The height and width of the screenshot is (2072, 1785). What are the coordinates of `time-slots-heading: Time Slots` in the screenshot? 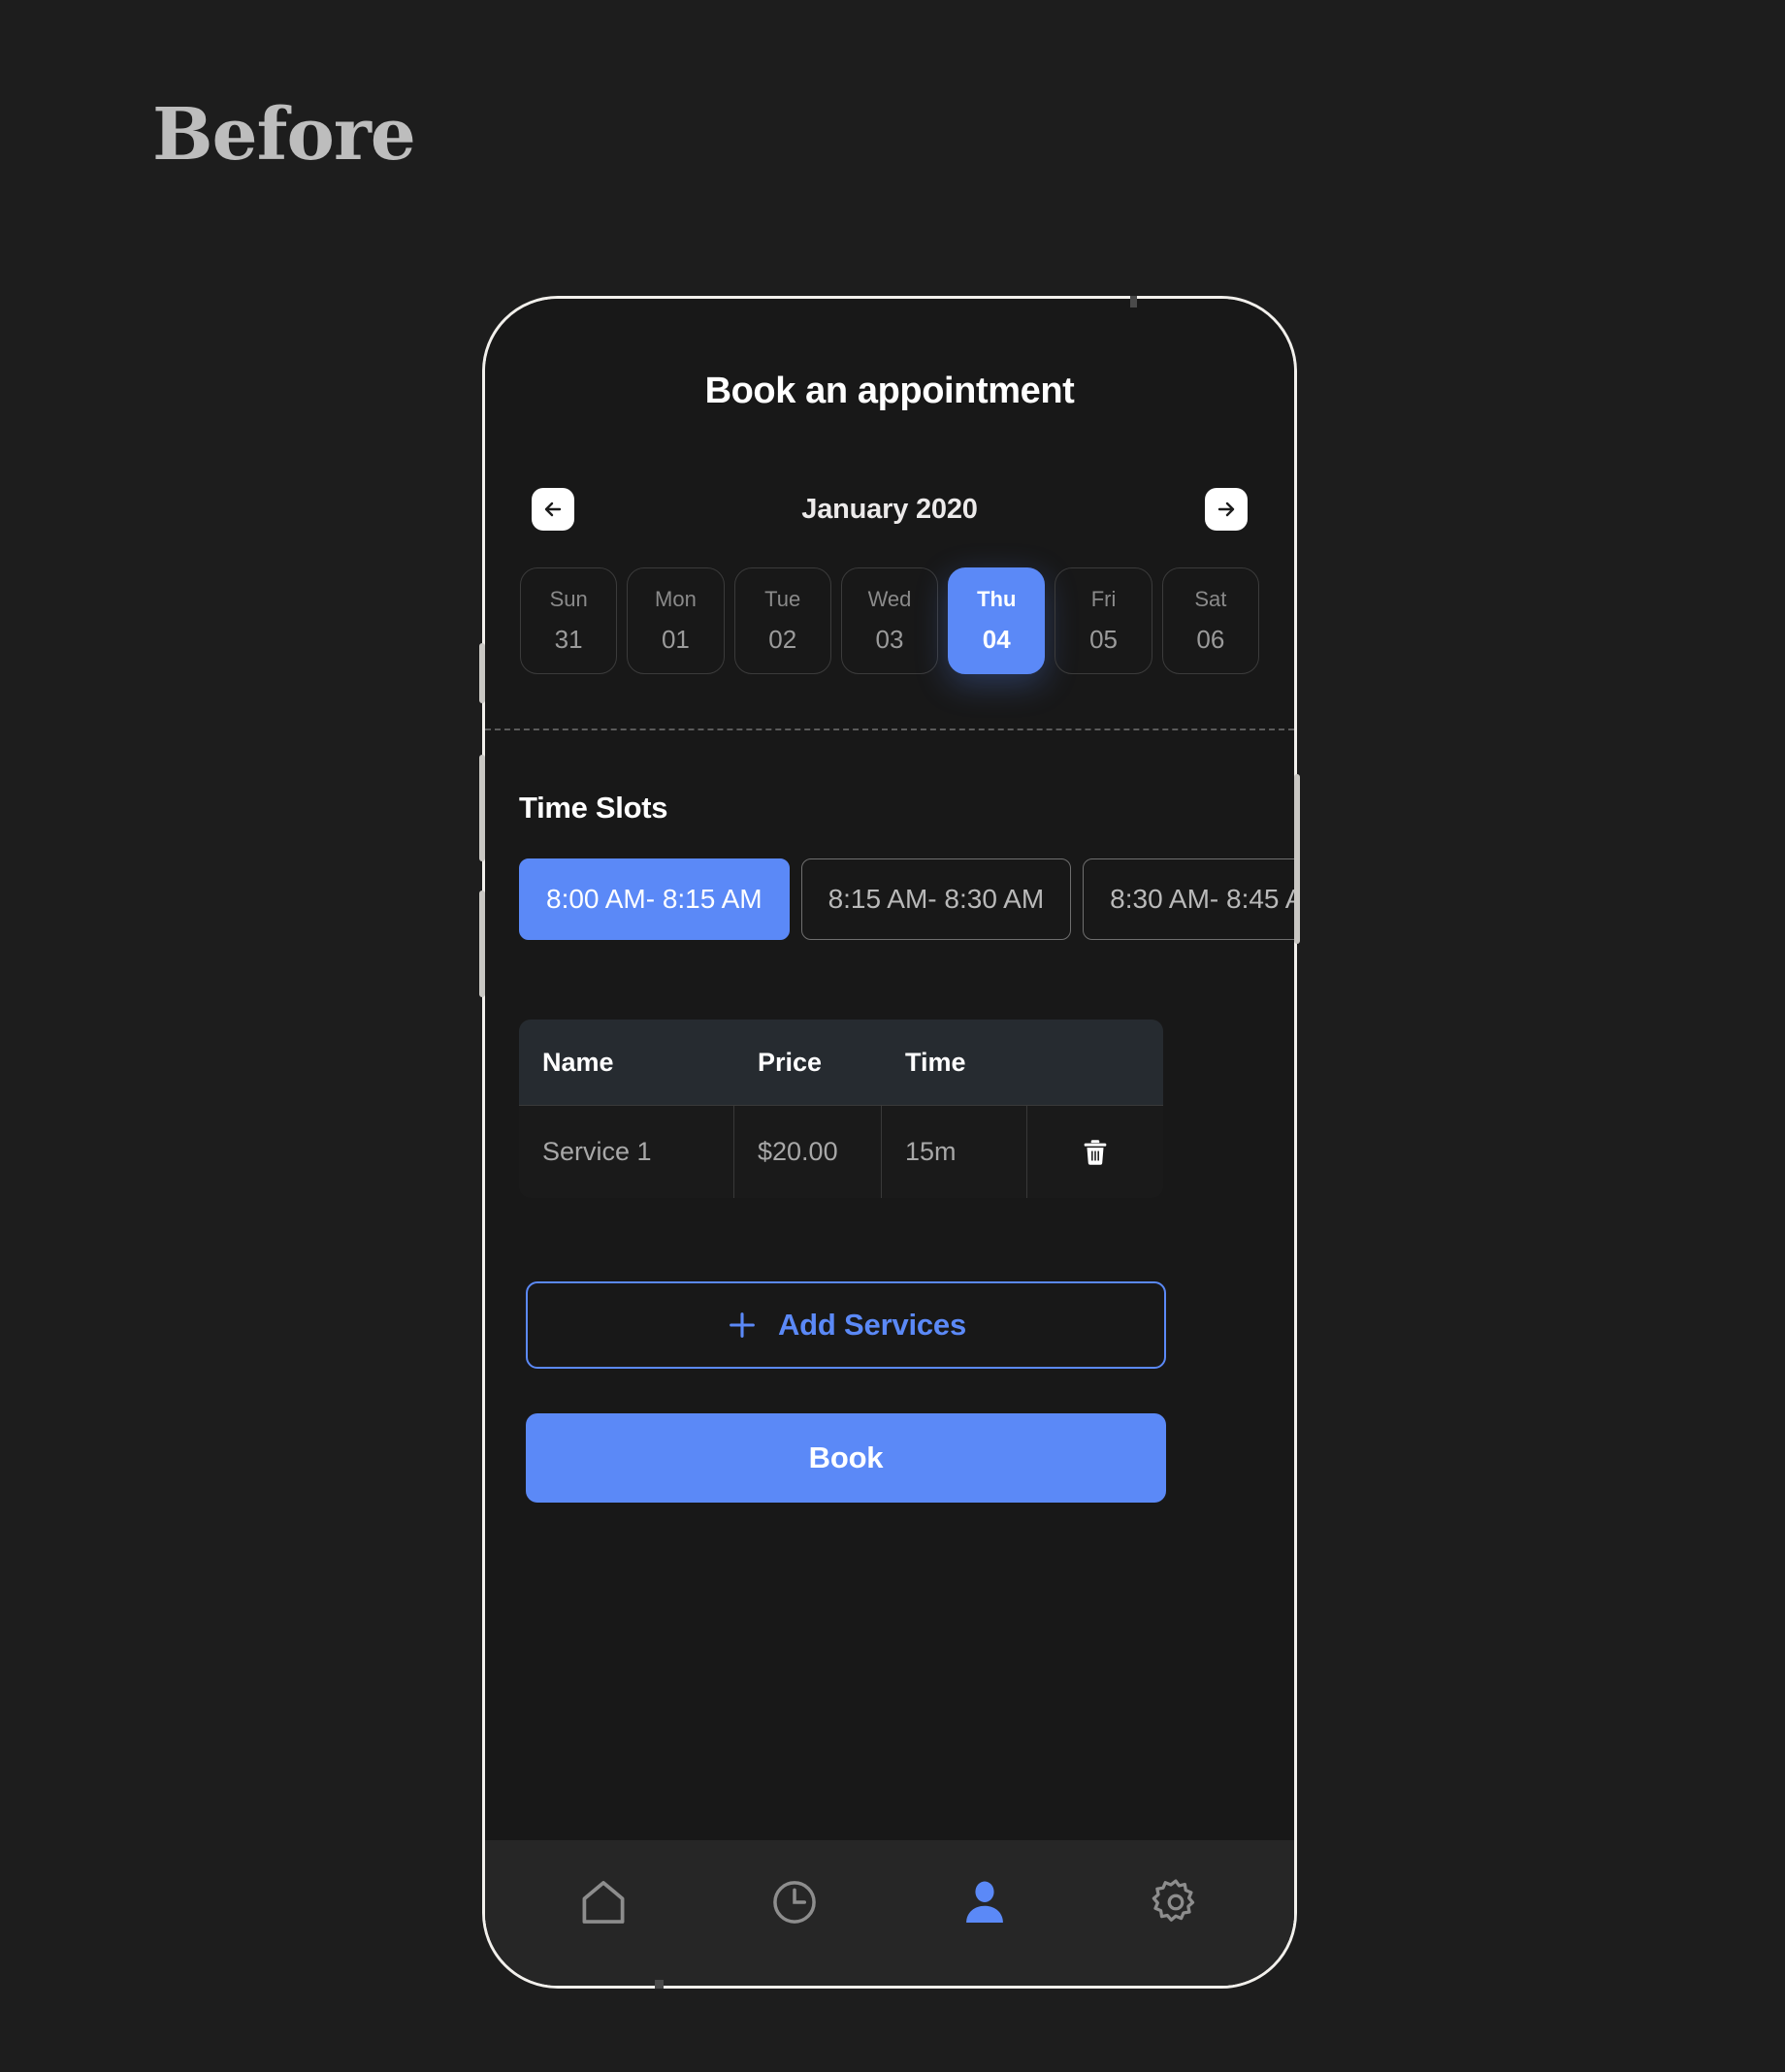 It's located at (593, 808).